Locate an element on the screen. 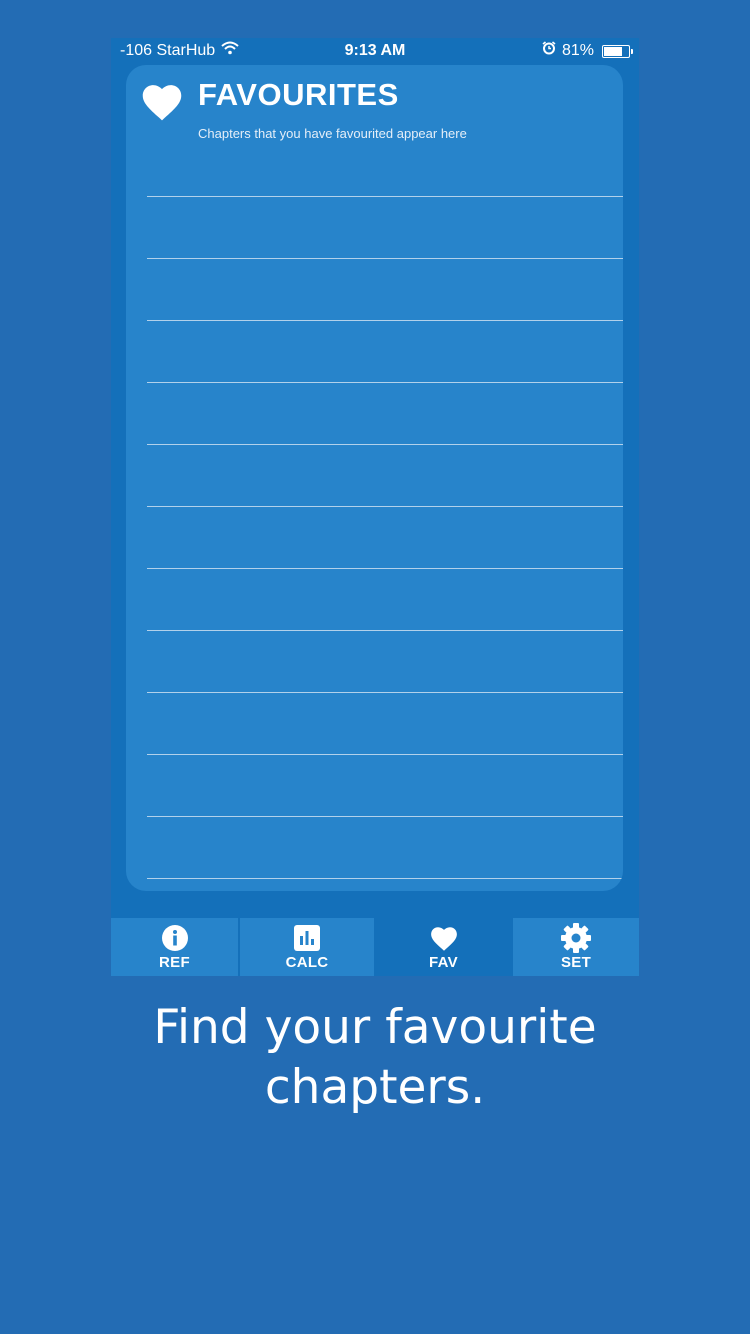 This screenshot has width=750, height=1334. tab-calc: CALC is located at coordinates (306, 947).